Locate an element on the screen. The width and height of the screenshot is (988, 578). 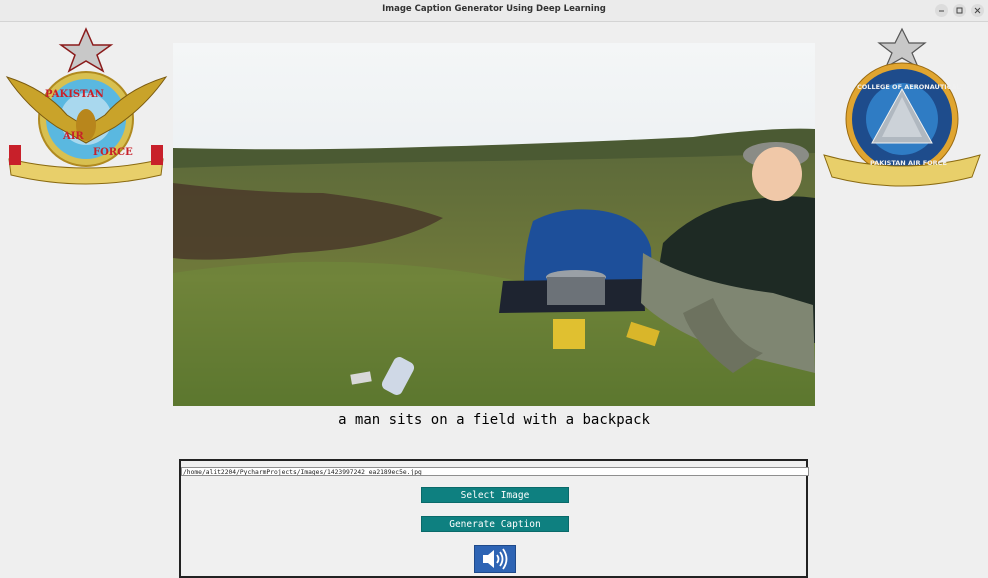
svg-text: COLLEGE OF AERONAUTICAL is located at coordinates (909, 87).